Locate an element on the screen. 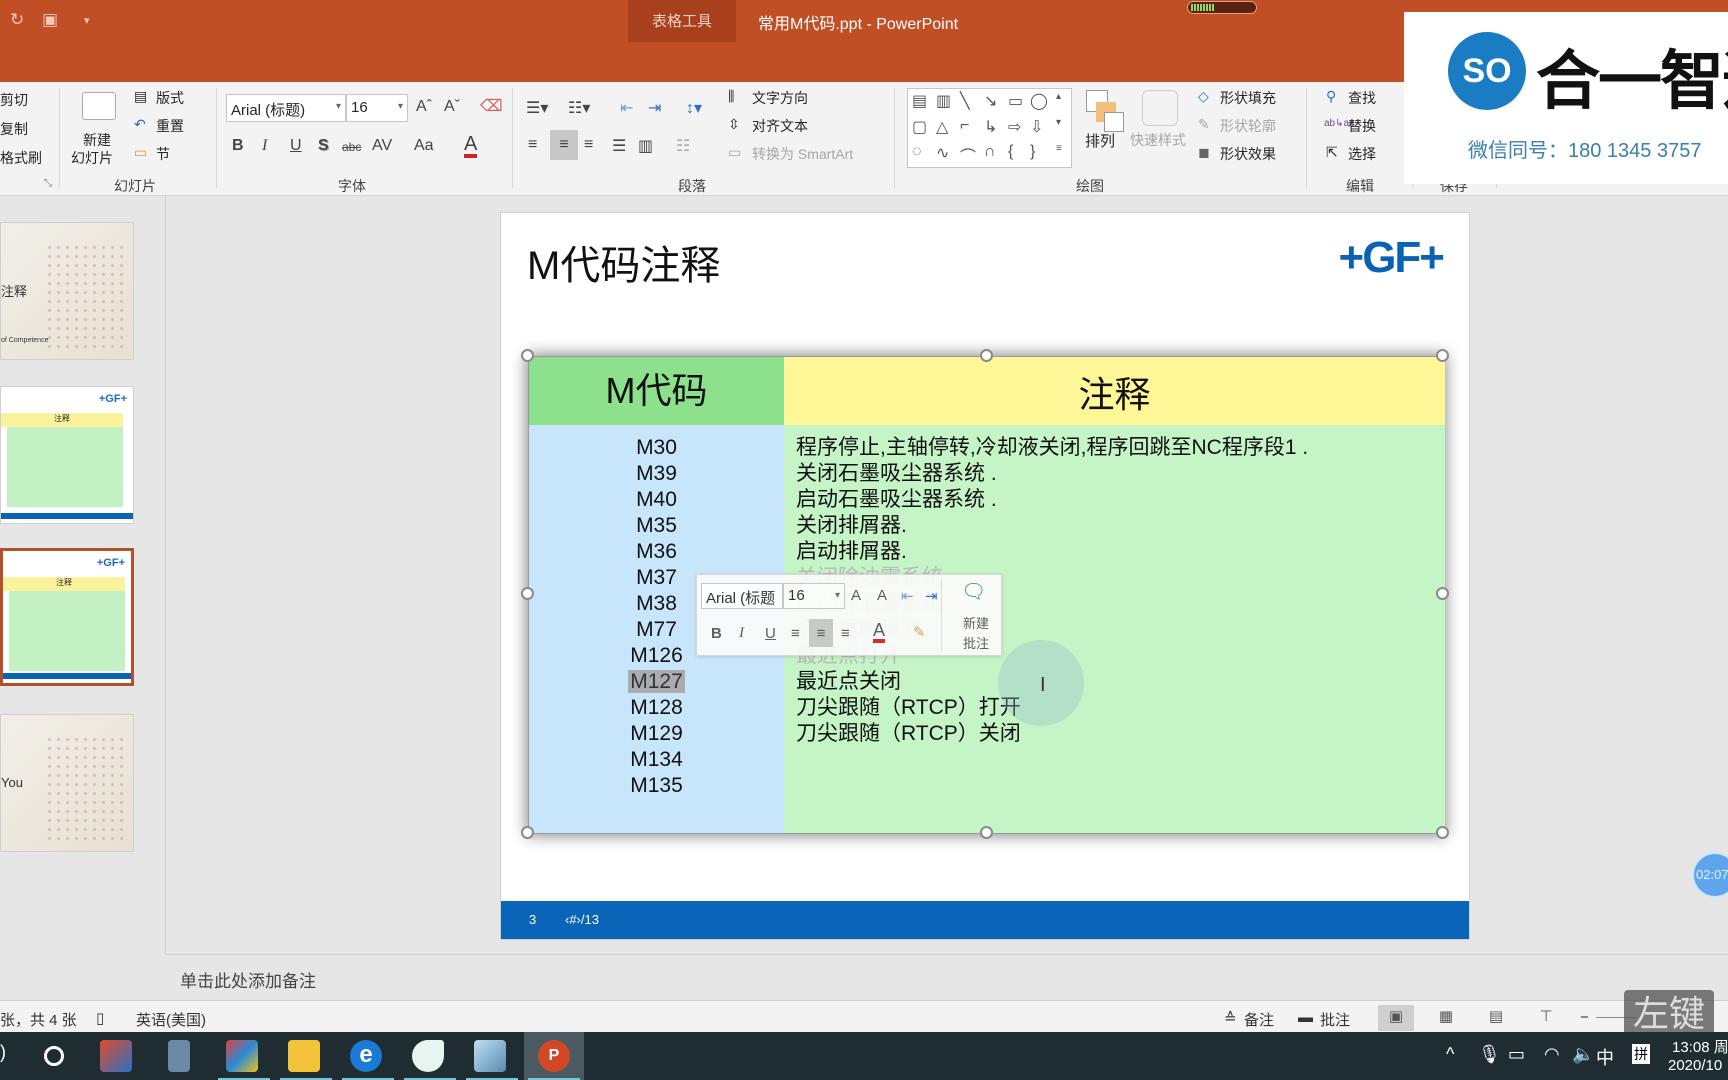  slide-thumbnail-2: +GF+ 注释 is located at coordinates (67, 455).